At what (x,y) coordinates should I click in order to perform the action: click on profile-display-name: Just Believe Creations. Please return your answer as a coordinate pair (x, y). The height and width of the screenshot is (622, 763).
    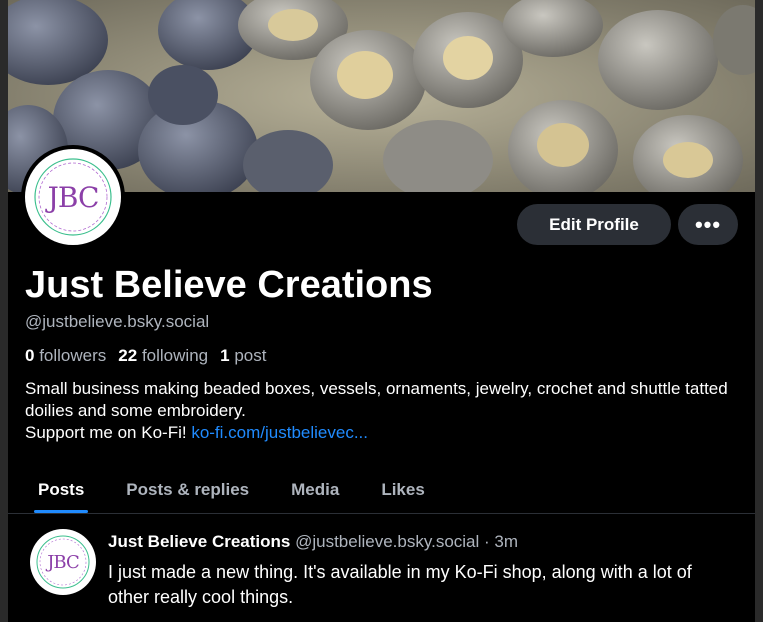
    Looking at the image, I should click on (229, 285).